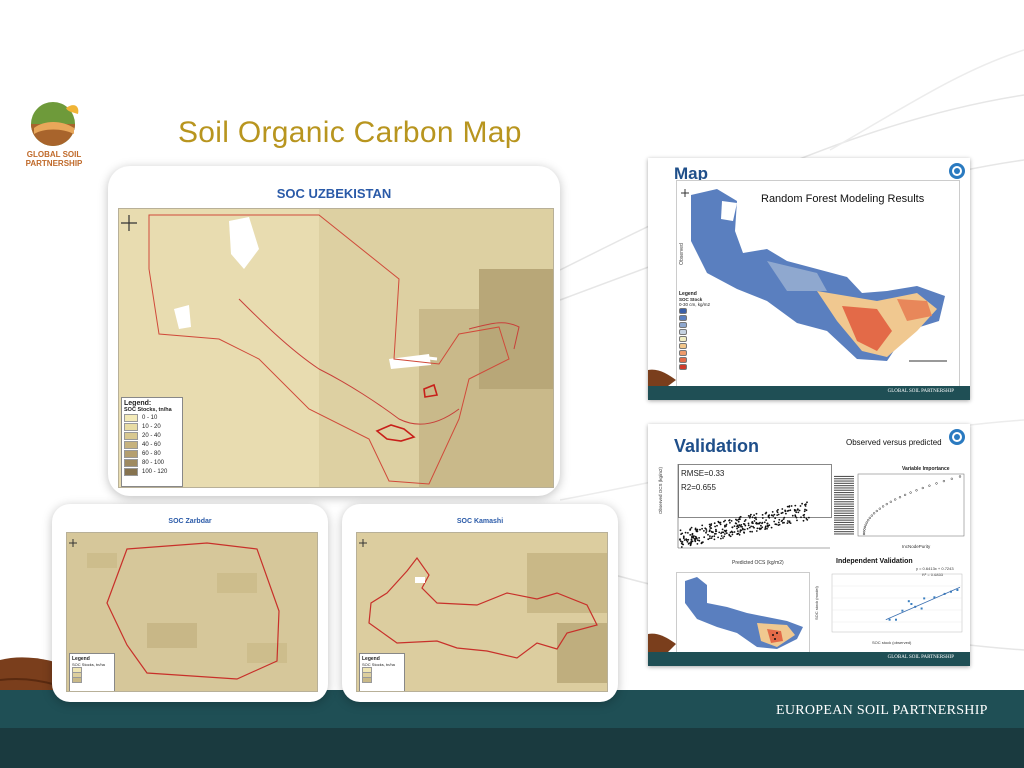 Image resolution: width=1024 pixels, height=768 pixels. I want to click on scatter-xlabel: Predicted OCS (kg/m2), so click(758, 563).